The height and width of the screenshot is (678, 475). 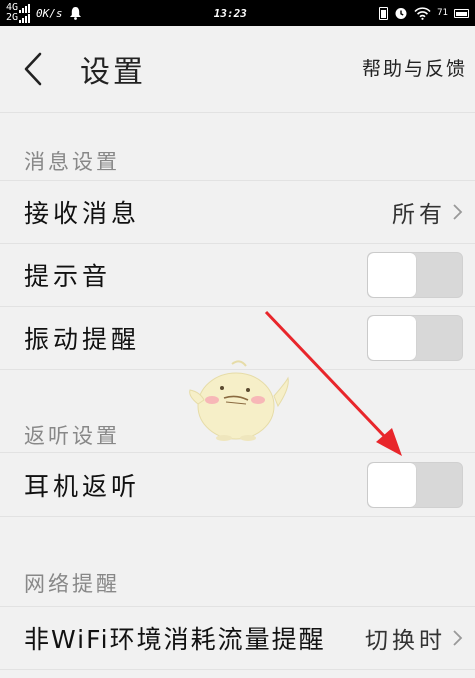 I want to click on notification-sound-toggle, so click(x=415, y=275).